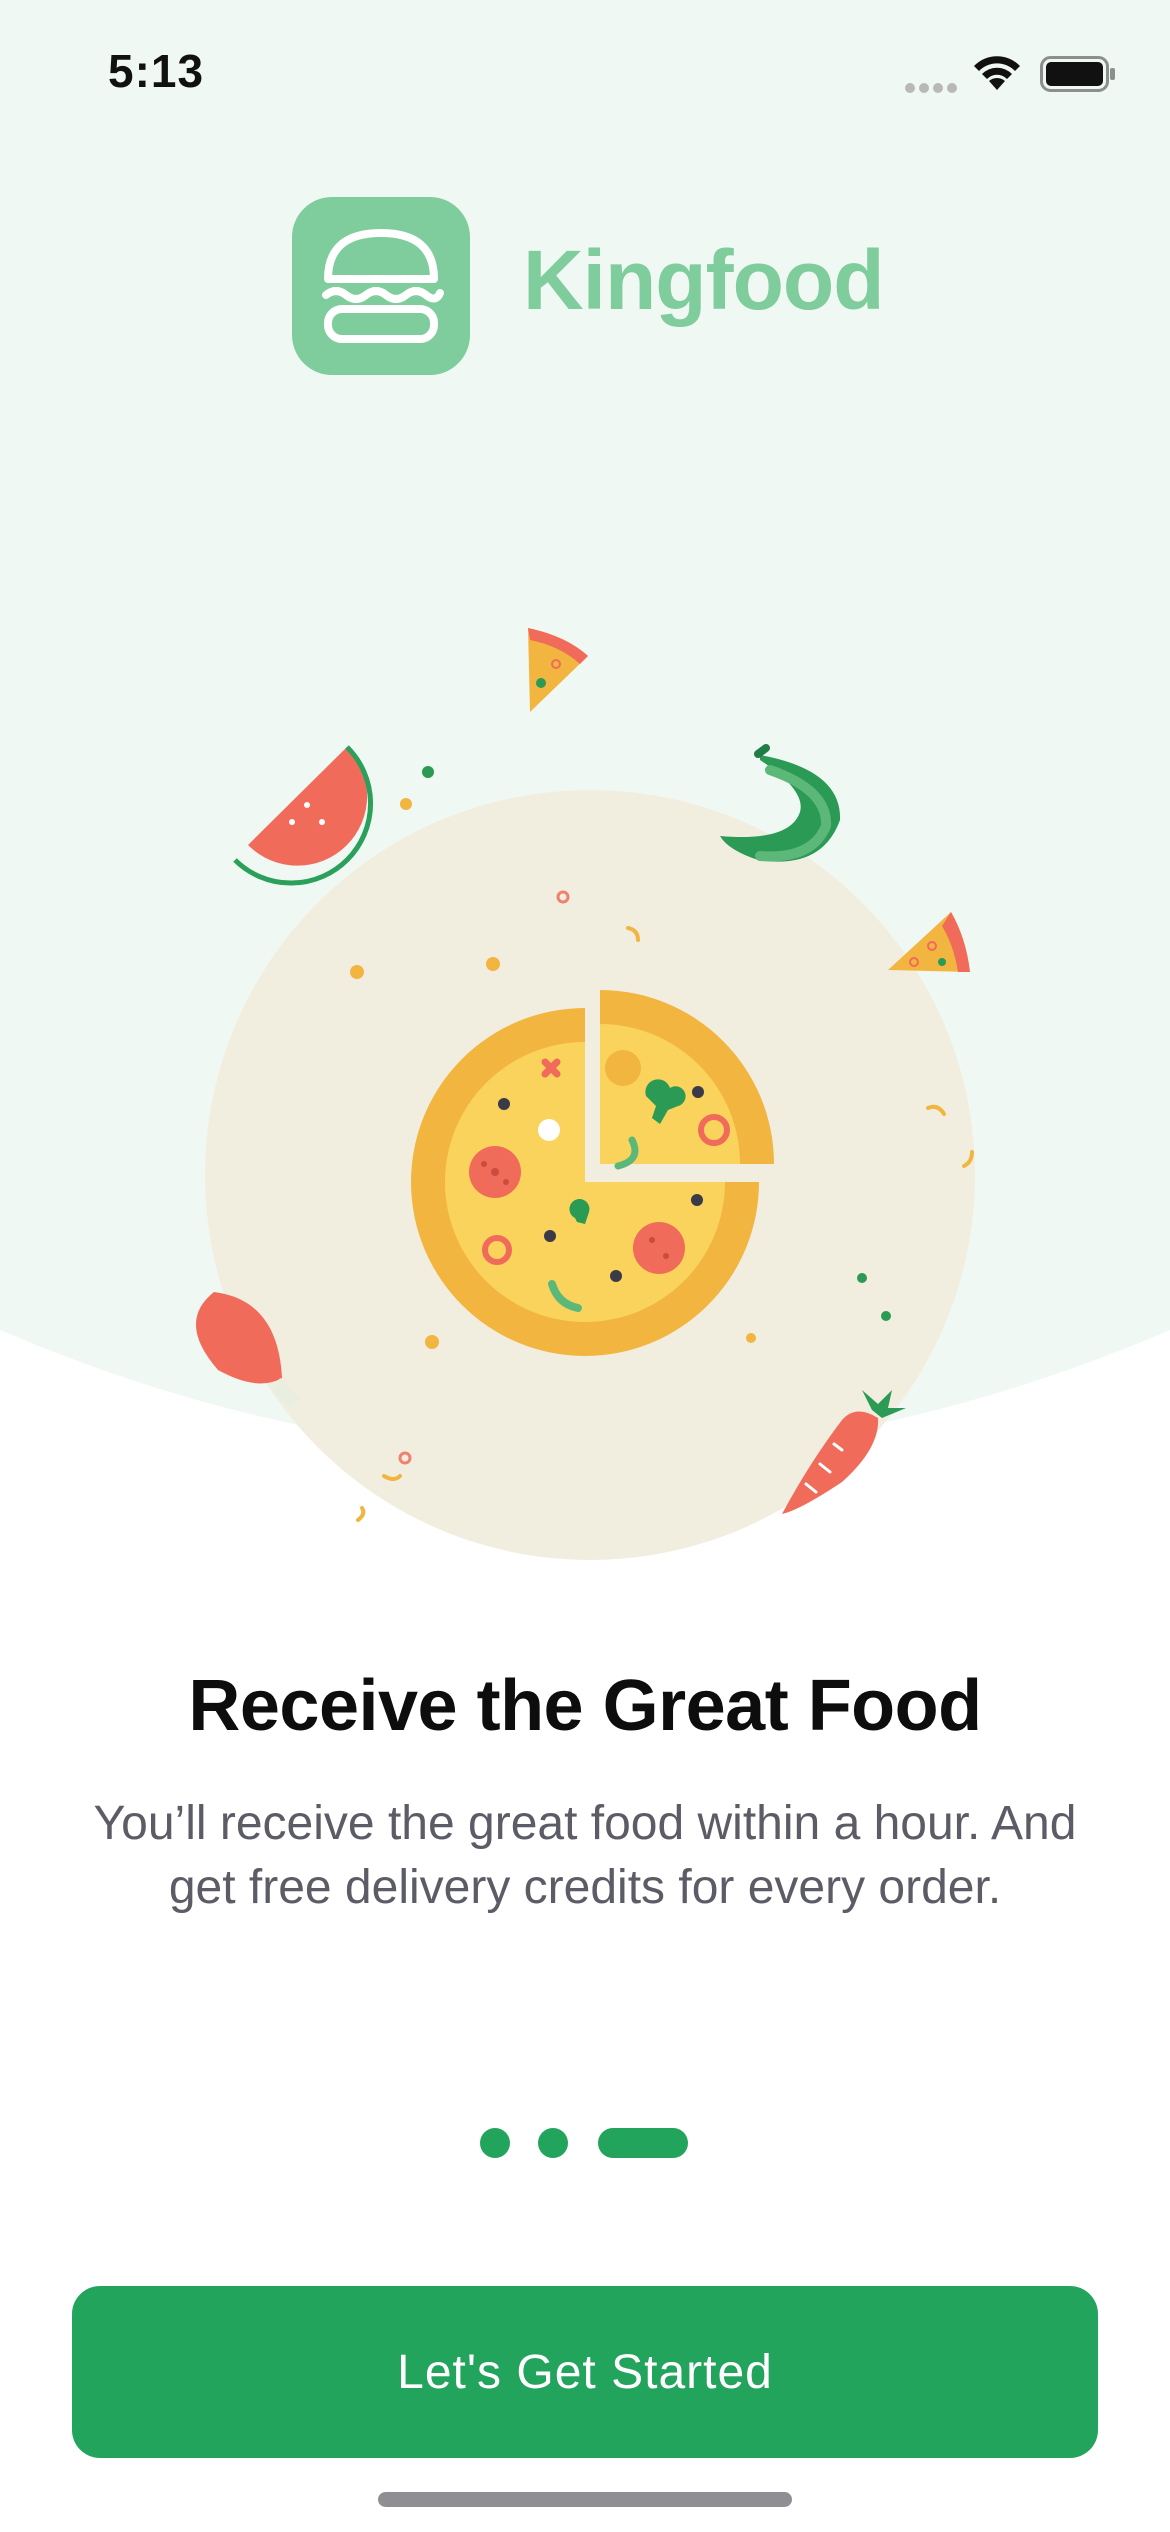 The height and width of the screenshot is (2532, 1170). I want to click on wifi-icon, so click(997, 73).